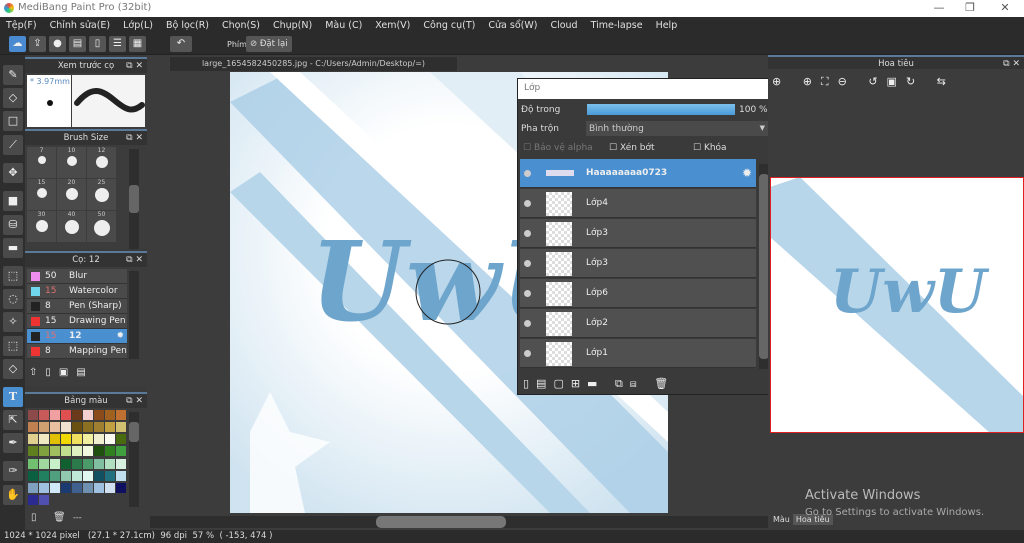 Image resolution: width=1024 pixels, height=543 pixels. Describe the element at coordinates (13, 443) in the screenshot. I see `eyedropper-tool-icon: ✒` at that location.